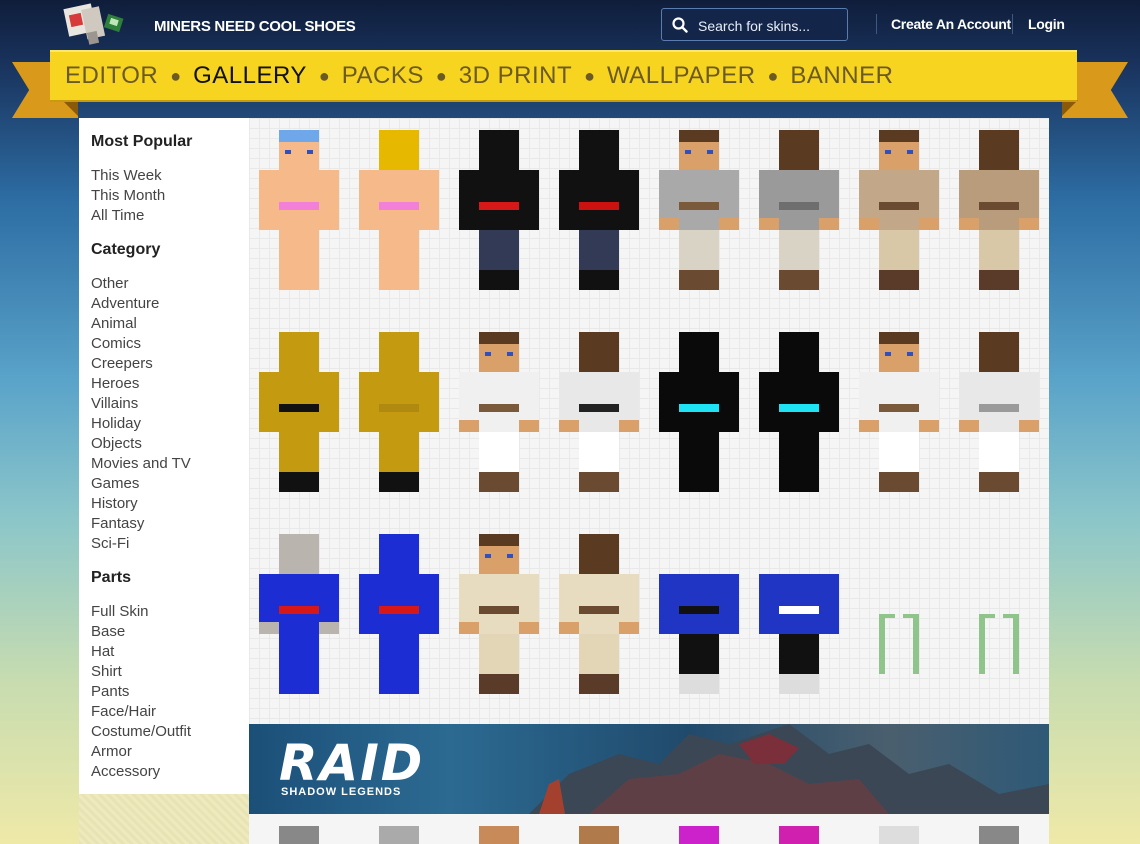 Image resolution: width=1140 pixels, height=844 pixels. I want to click on sidebar-link-games: Games, so click(115, 483).